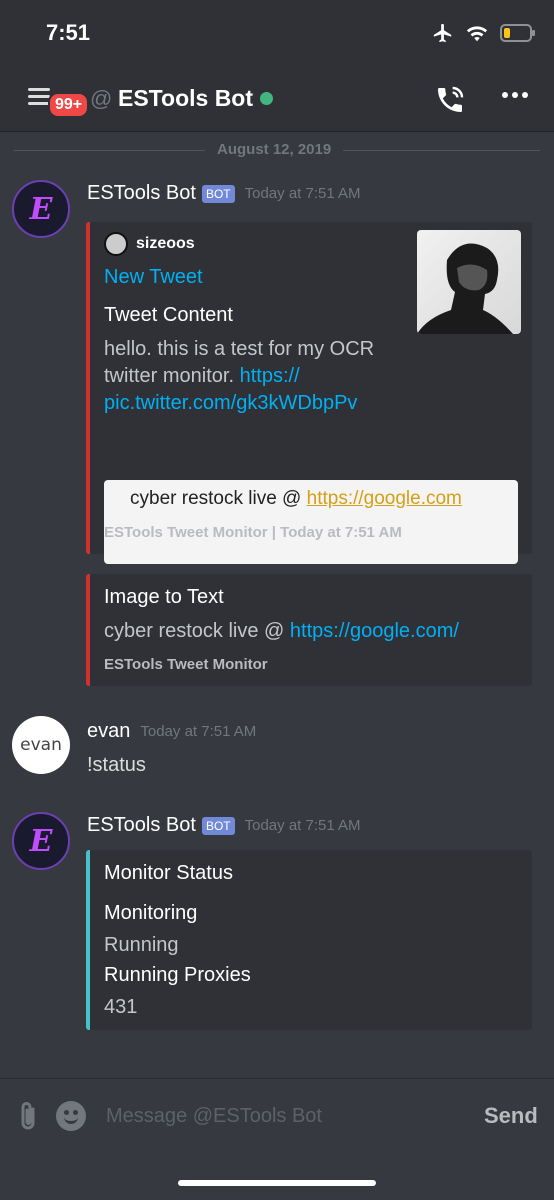 Image resolution: width=554 pixels, height=1200 pixels. What do you see at coordinates (151, 913) in the screenshot?
I see `embed-field-name: Monitoring` at bounding box center [151, 913].